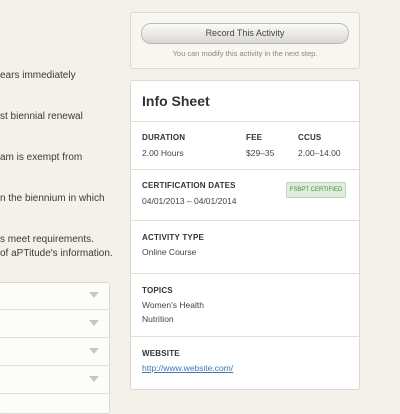  What do you see at coordinates (319, 153) in the screenshot?
I see `ccus-value: 2.00–14.00` at bounding box center [319, 153].